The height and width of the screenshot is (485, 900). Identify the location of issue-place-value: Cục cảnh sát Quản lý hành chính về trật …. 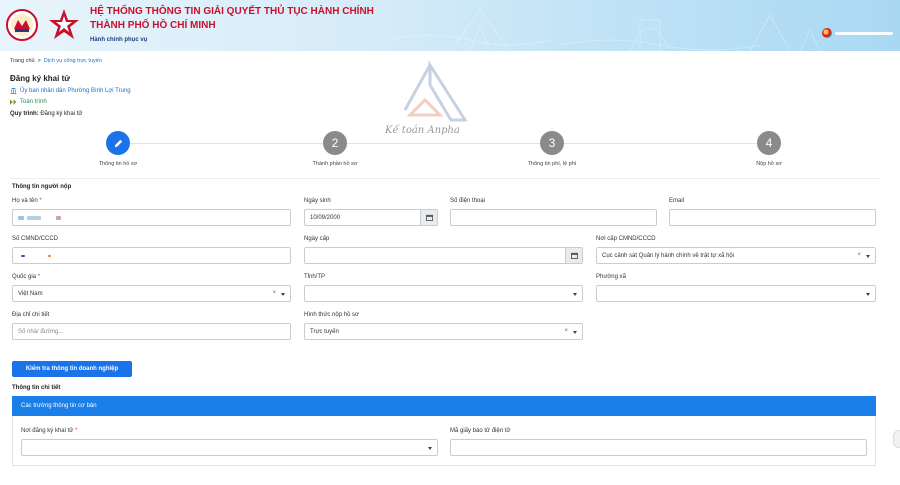
(668, 255).